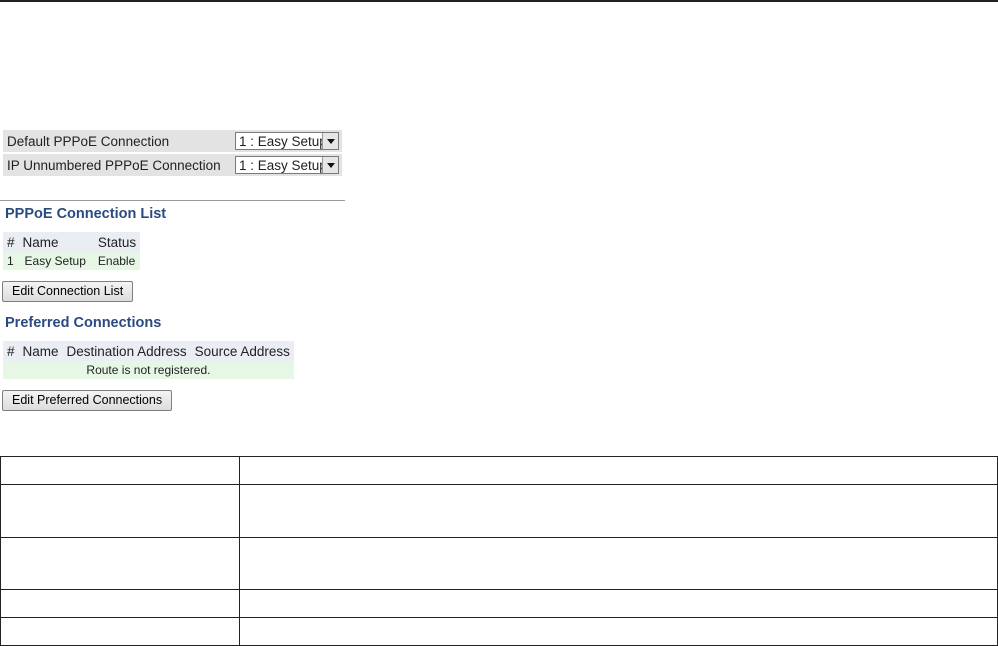  I want to click on section-divider, so click(172, 200).